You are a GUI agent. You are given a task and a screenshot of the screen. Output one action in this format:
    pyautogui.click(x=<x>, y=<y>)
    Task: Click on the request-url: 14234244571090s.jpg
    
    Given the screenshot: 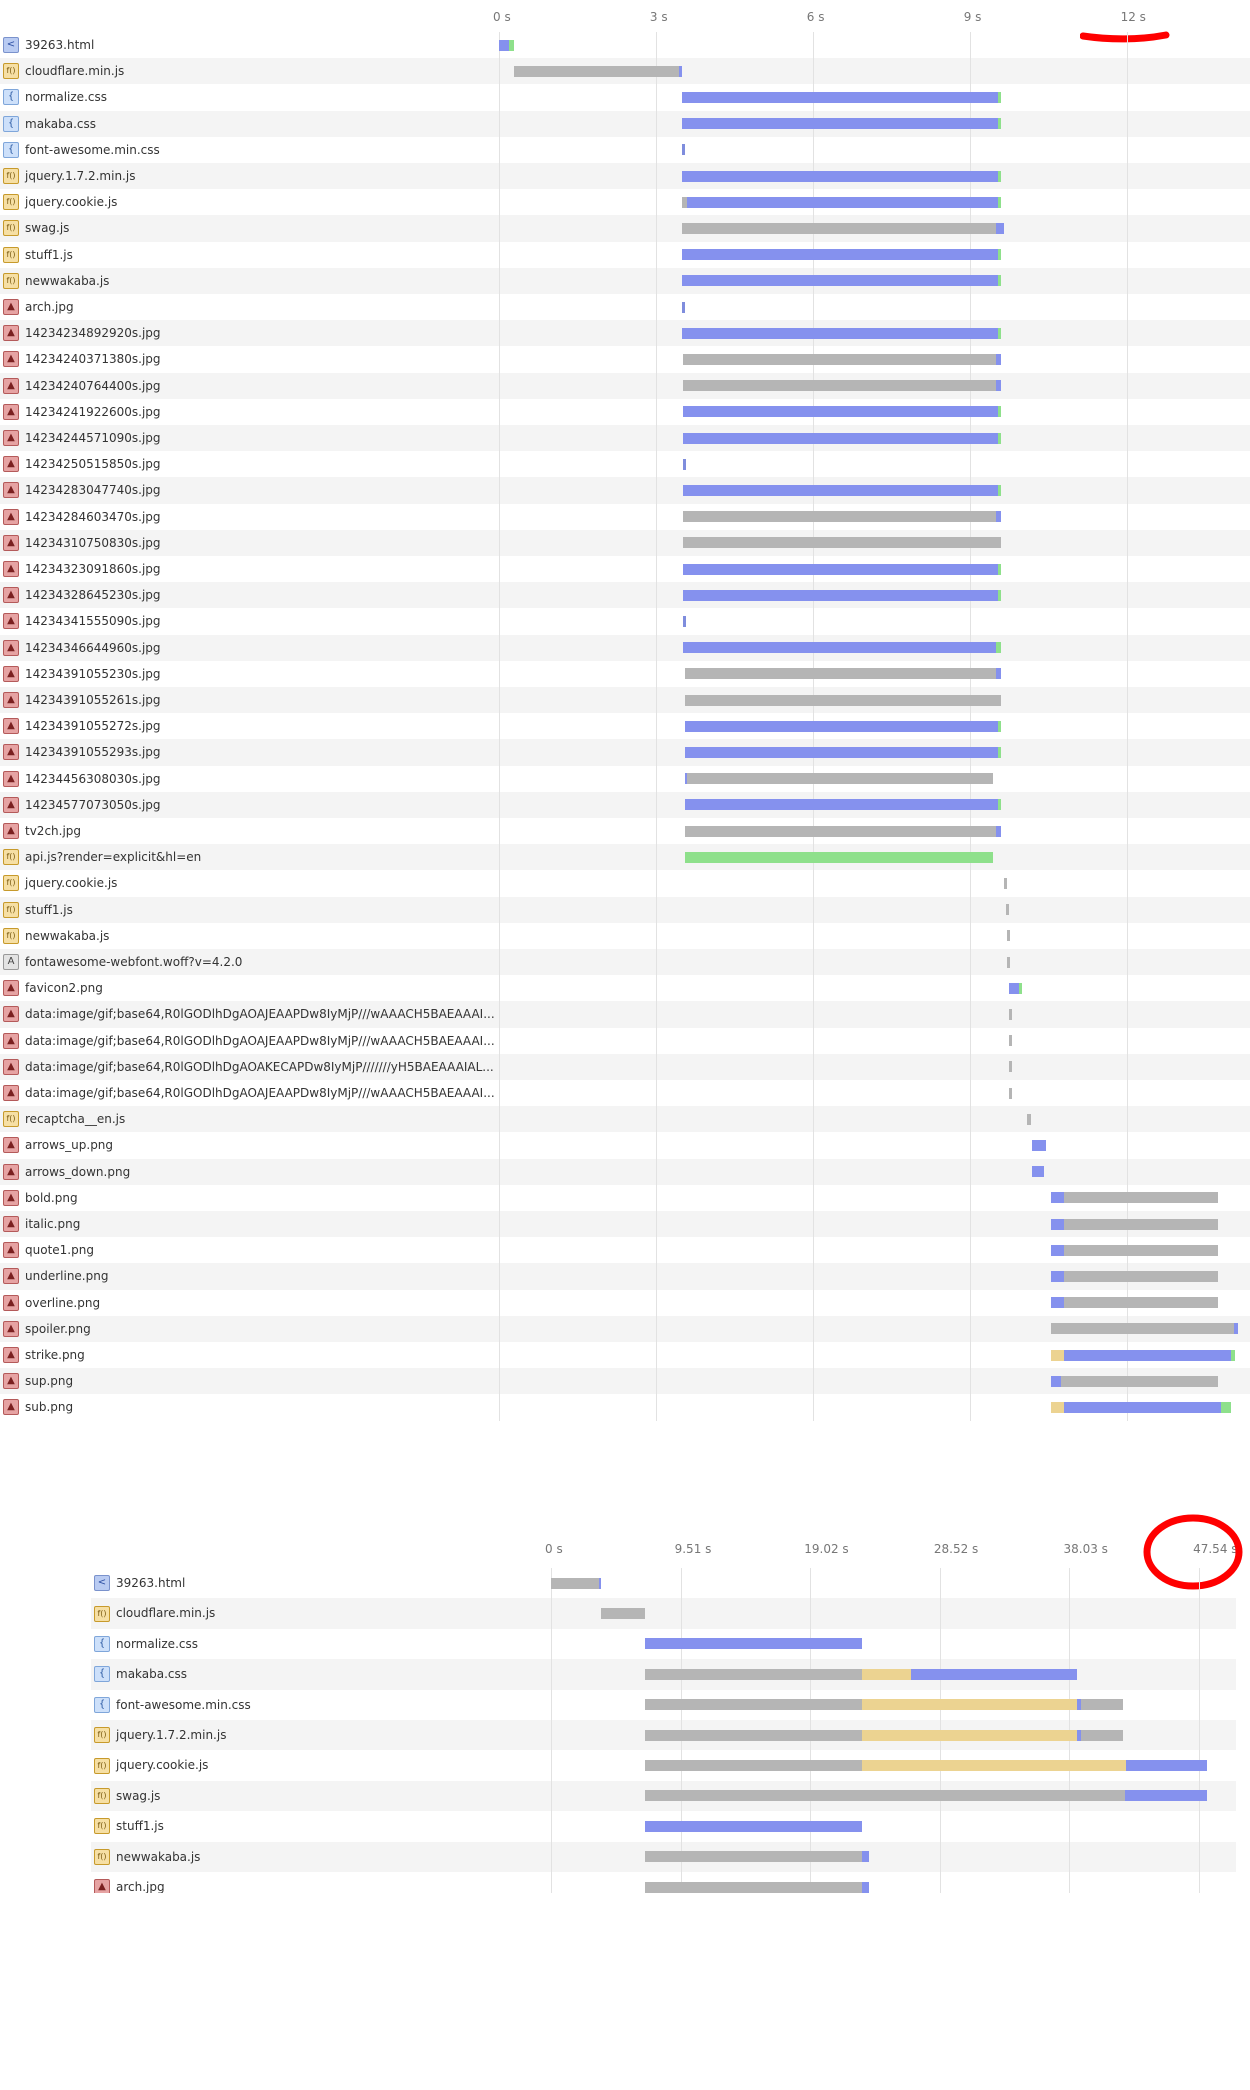 What is the action you would take?
    pyautogui.click(x=93, y=438)
    